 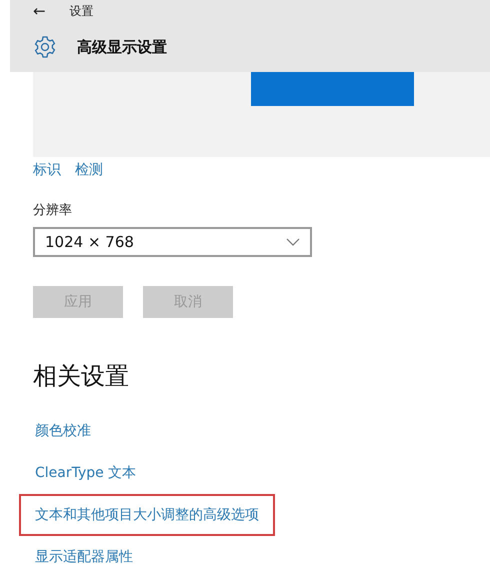 I want to click on app-title: 设置, so click(x=82, y=11).